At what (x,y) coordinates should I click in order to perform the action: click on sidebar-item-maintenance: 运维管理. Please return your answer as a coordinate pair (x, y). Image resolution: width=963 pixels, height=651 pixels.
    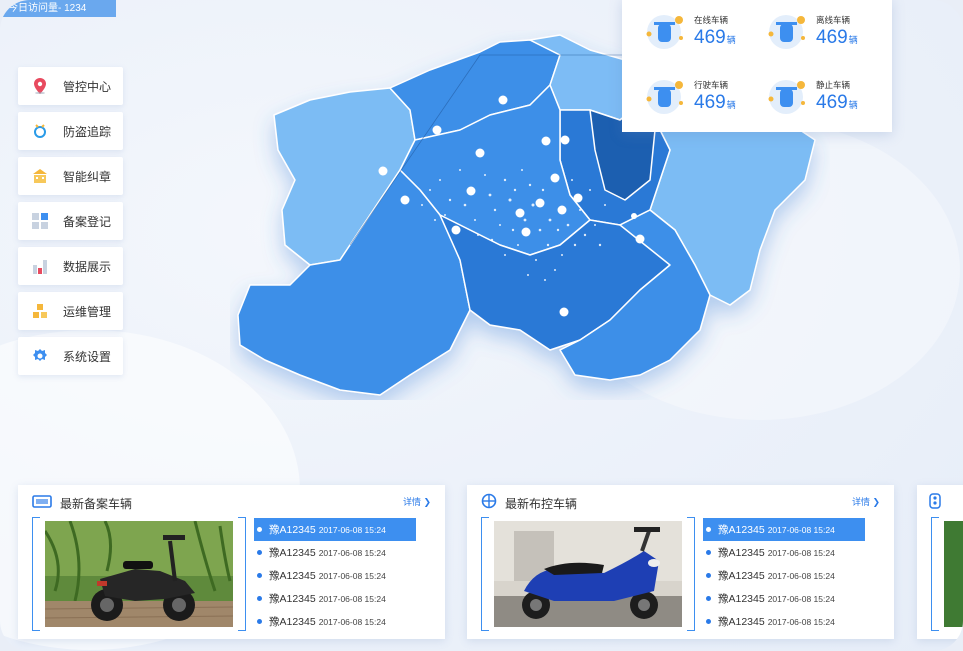
    Looking at the image, I should click on (70, 311).